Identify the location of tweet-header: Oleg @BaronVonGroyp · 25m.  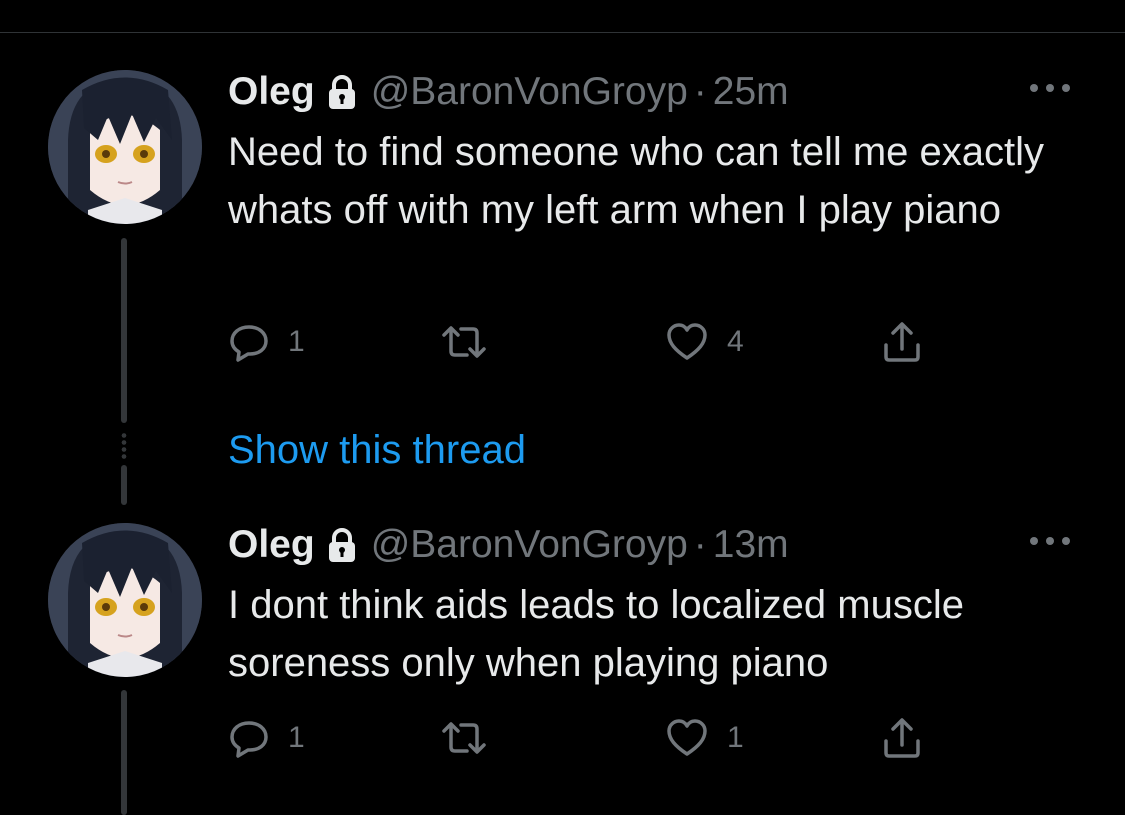
(508, 92).